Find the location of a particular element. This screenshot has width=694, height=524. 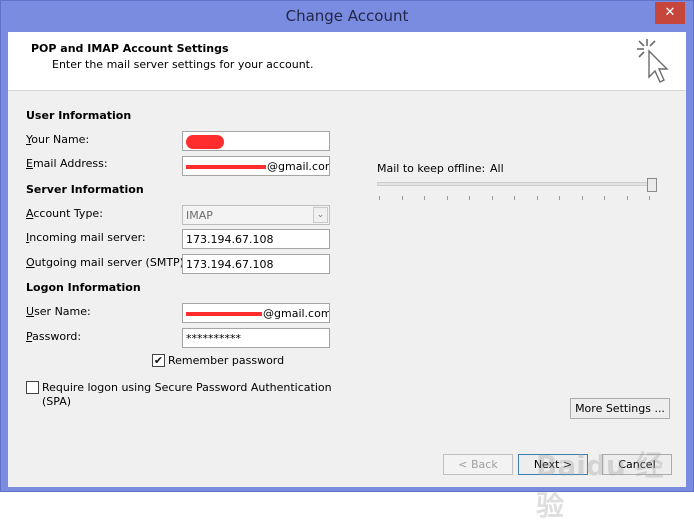

server-info-heading: Server Information is located at coordinates (85, 189).